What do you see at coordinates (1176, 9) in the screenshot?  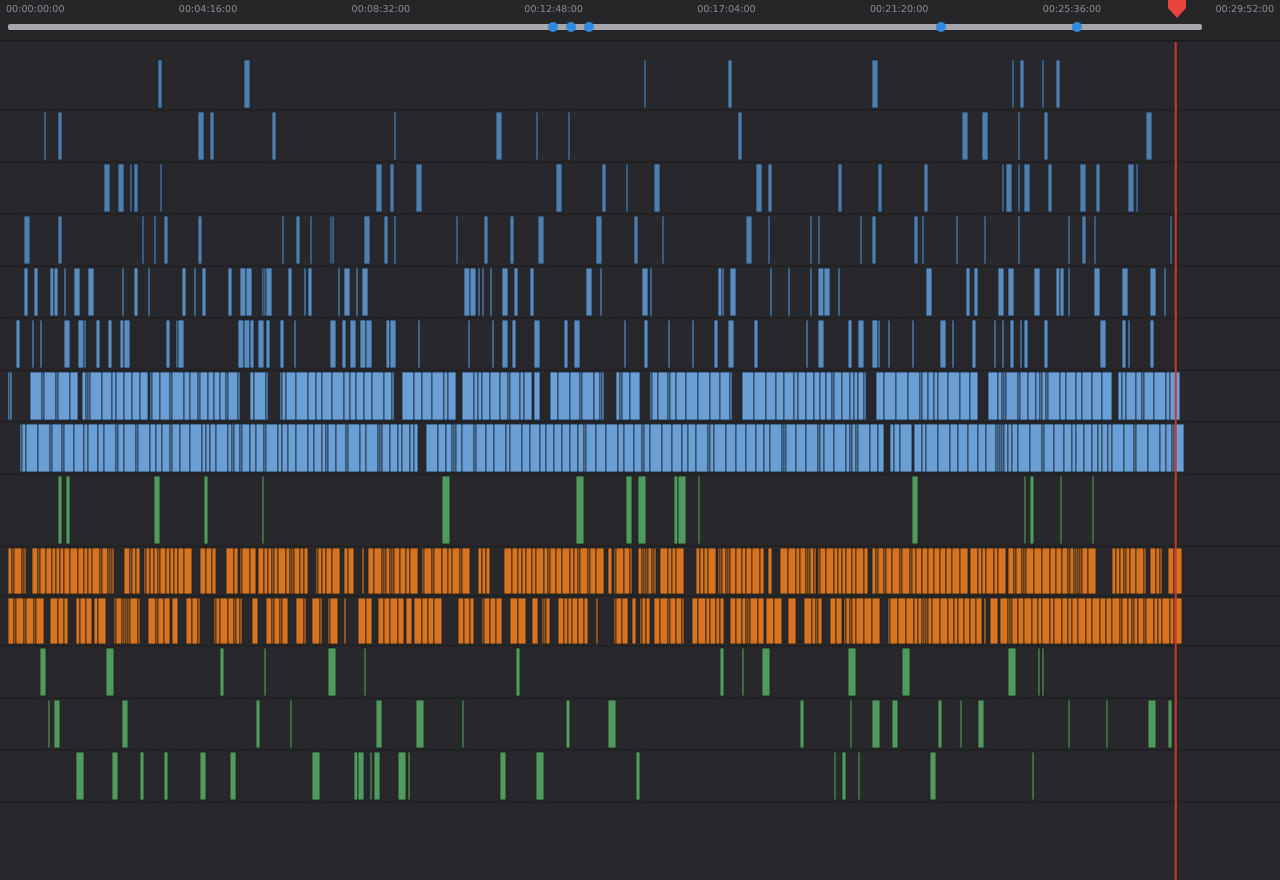 I see `playhead-icon` at bounding box center [1176, 9].